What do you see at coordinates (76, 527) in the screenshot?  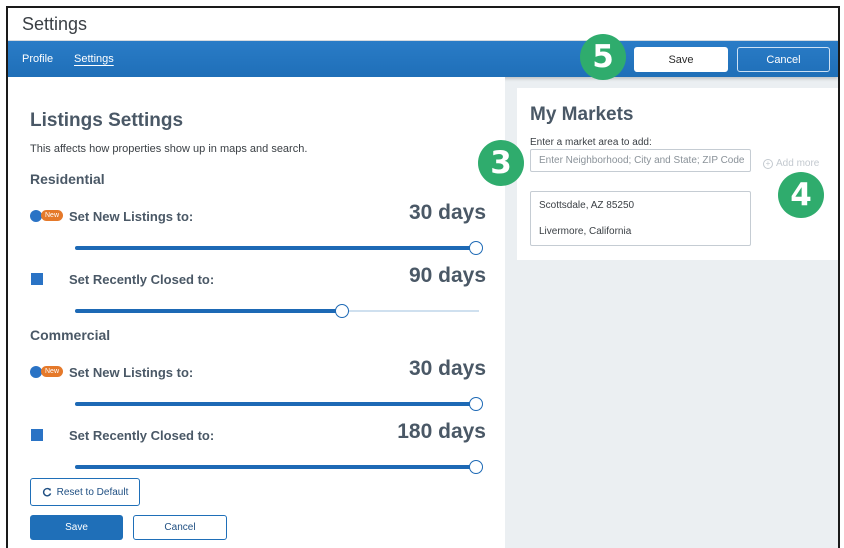 I see `save-button: Save` at bounding box center [76, 527].